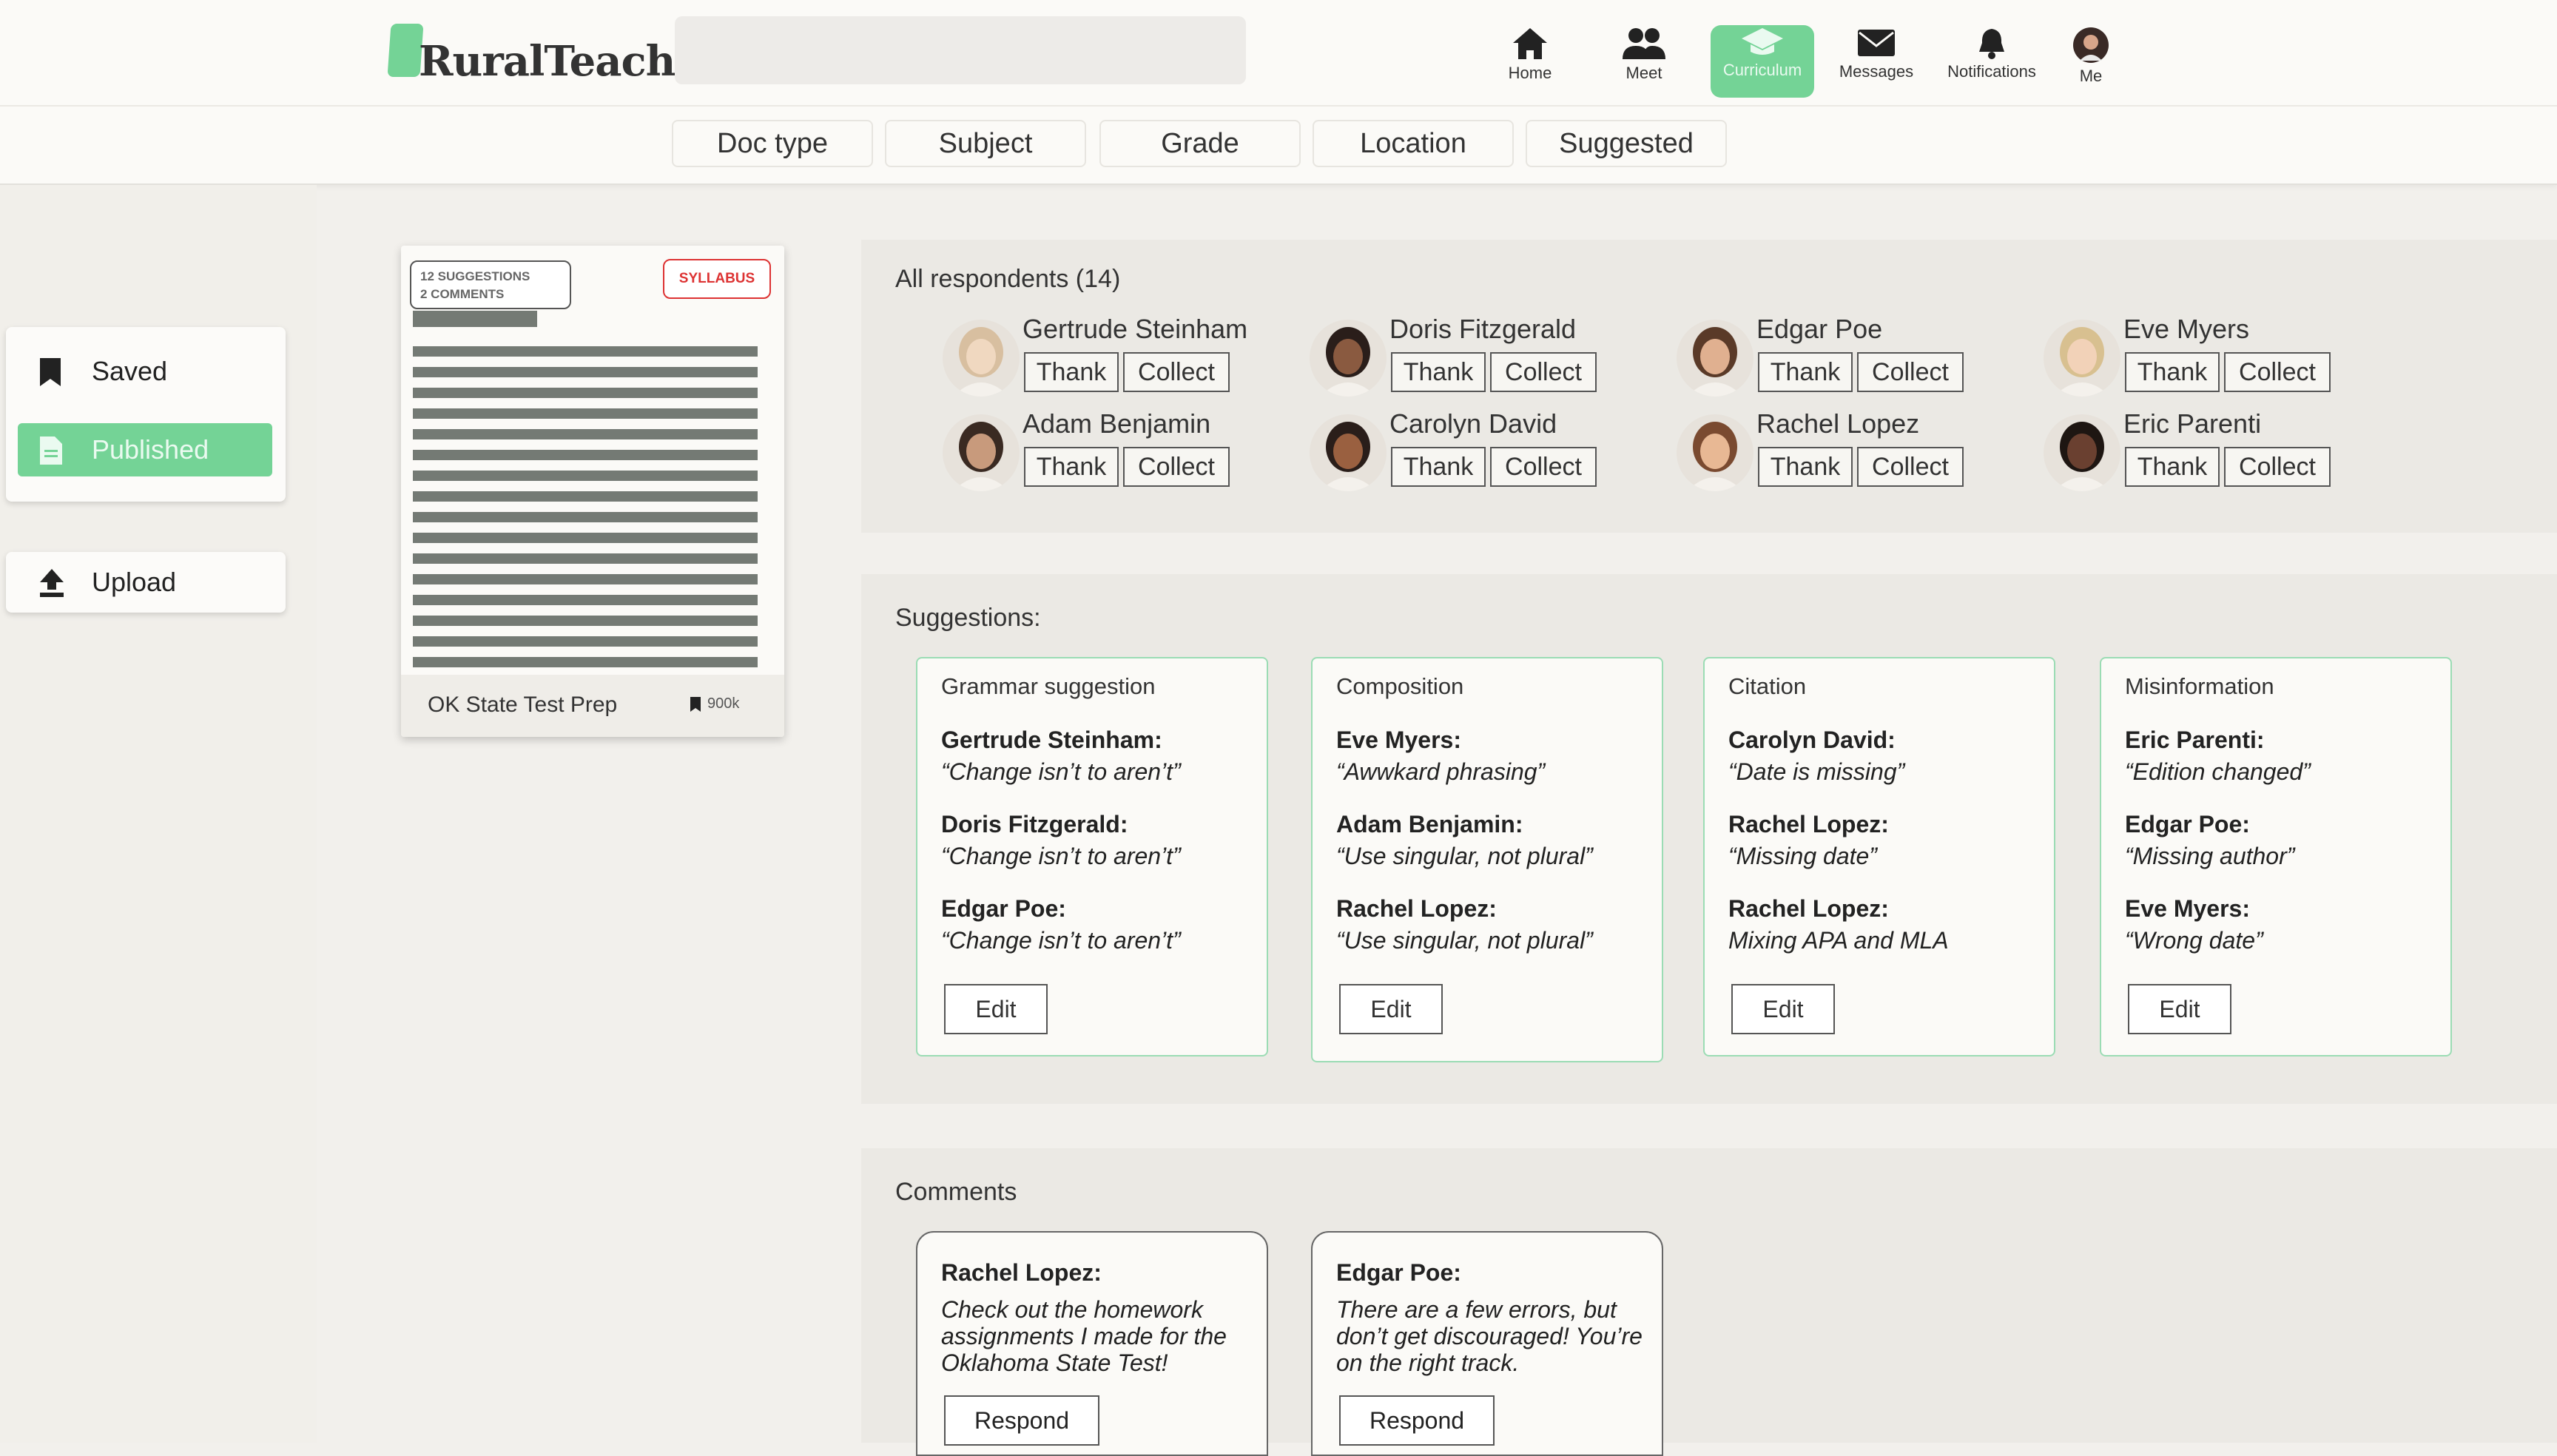 Image resolution: width=2557 pixels, height=1456 pixels. I want to click on respondent: Rachel Lopez Thank Collect, so click(1858, 451).